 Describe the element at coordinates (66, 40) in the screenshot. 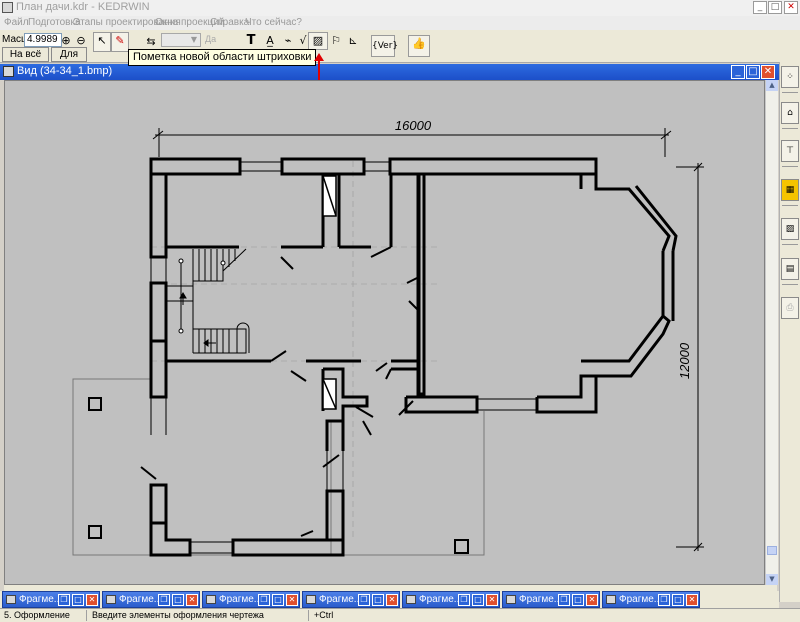

I see `zoom-in-icon: ⊕` at that location.